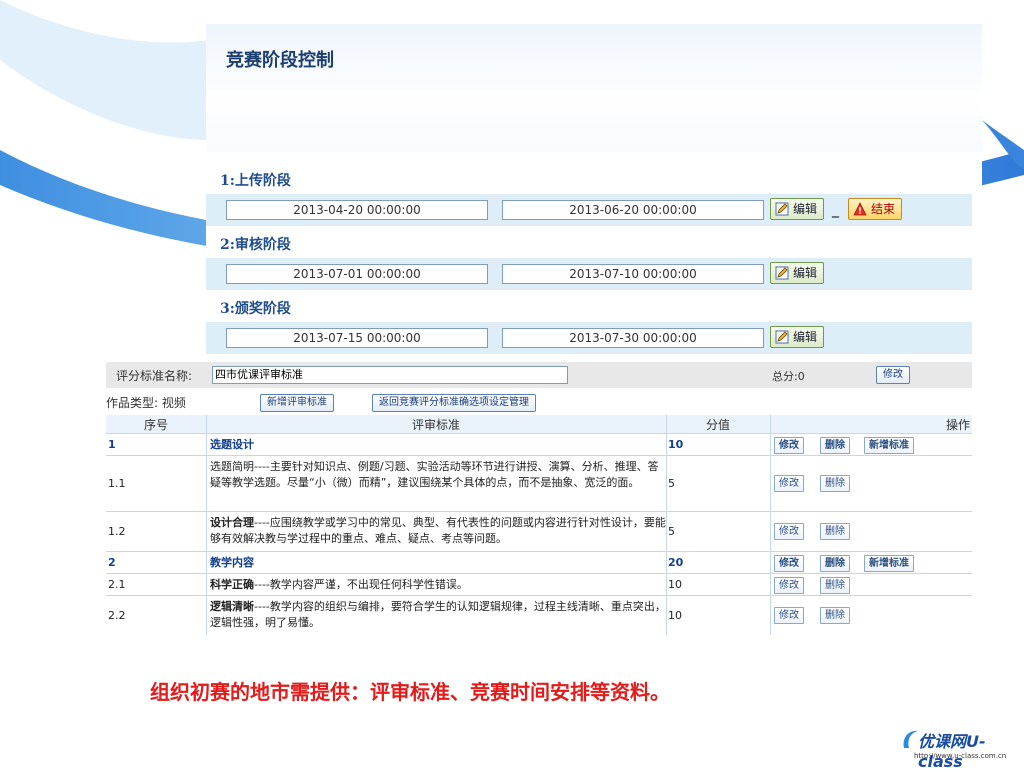 This screenshot has width=1024, height=771. Describe the element at coordinates (357, 338) in the screenshot. I see `stage-3-start-date: 2013-07-15 00:00:00` at that location.